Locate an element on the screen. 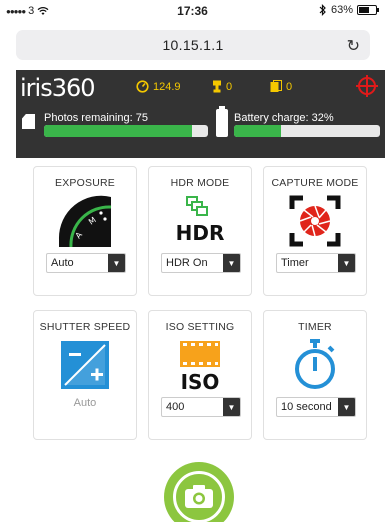  trophy-value: 0 is located at coordinates (229, 86).